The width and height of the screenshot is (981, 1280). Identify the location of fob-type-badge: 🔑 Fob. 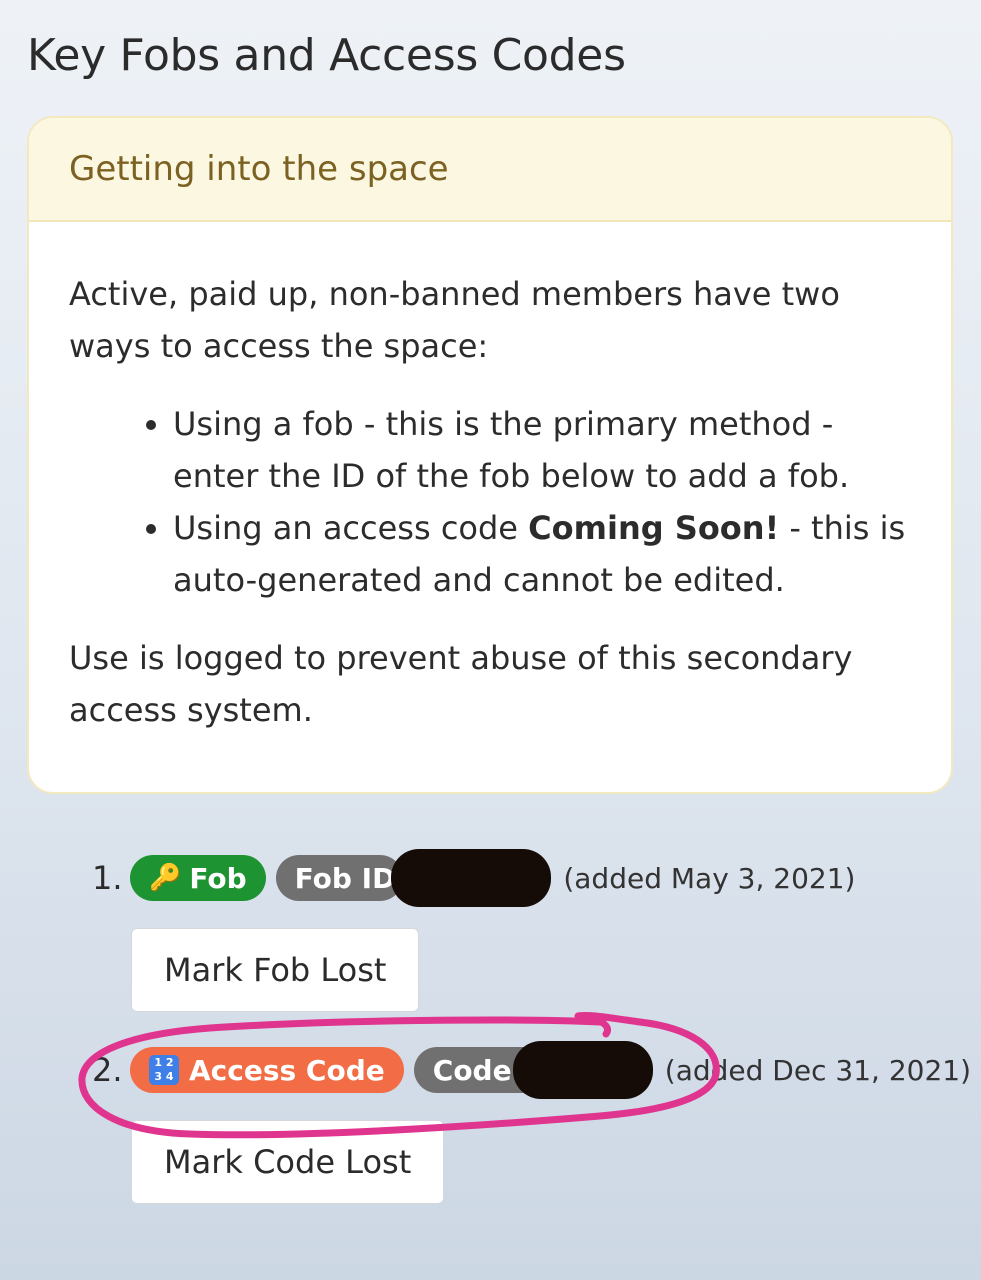
(198, 878).